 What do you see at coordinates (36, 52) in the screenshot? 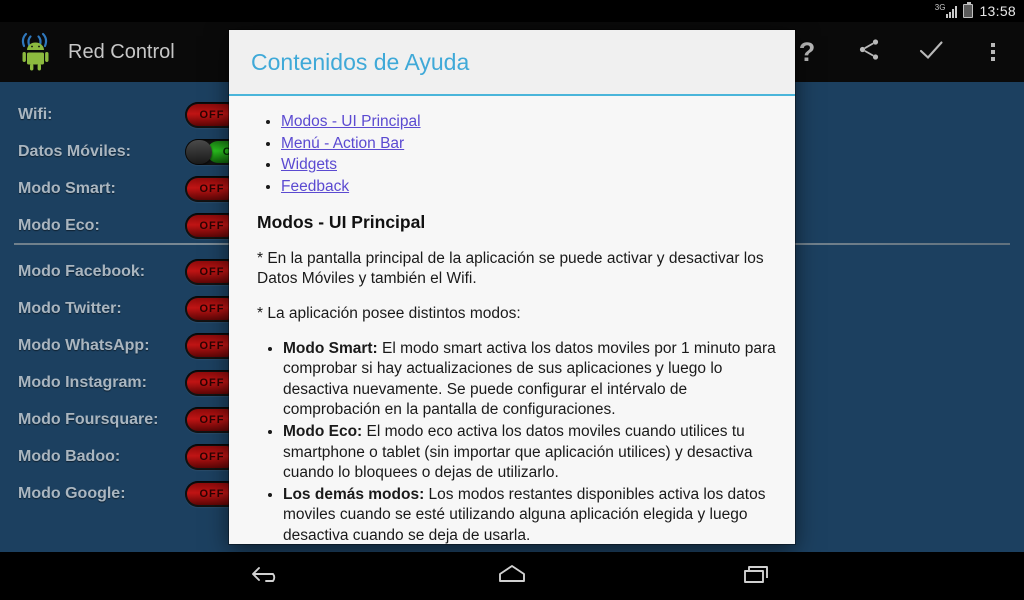
I see `android-wifi-logo-icon` at bounding box center [36, 52].